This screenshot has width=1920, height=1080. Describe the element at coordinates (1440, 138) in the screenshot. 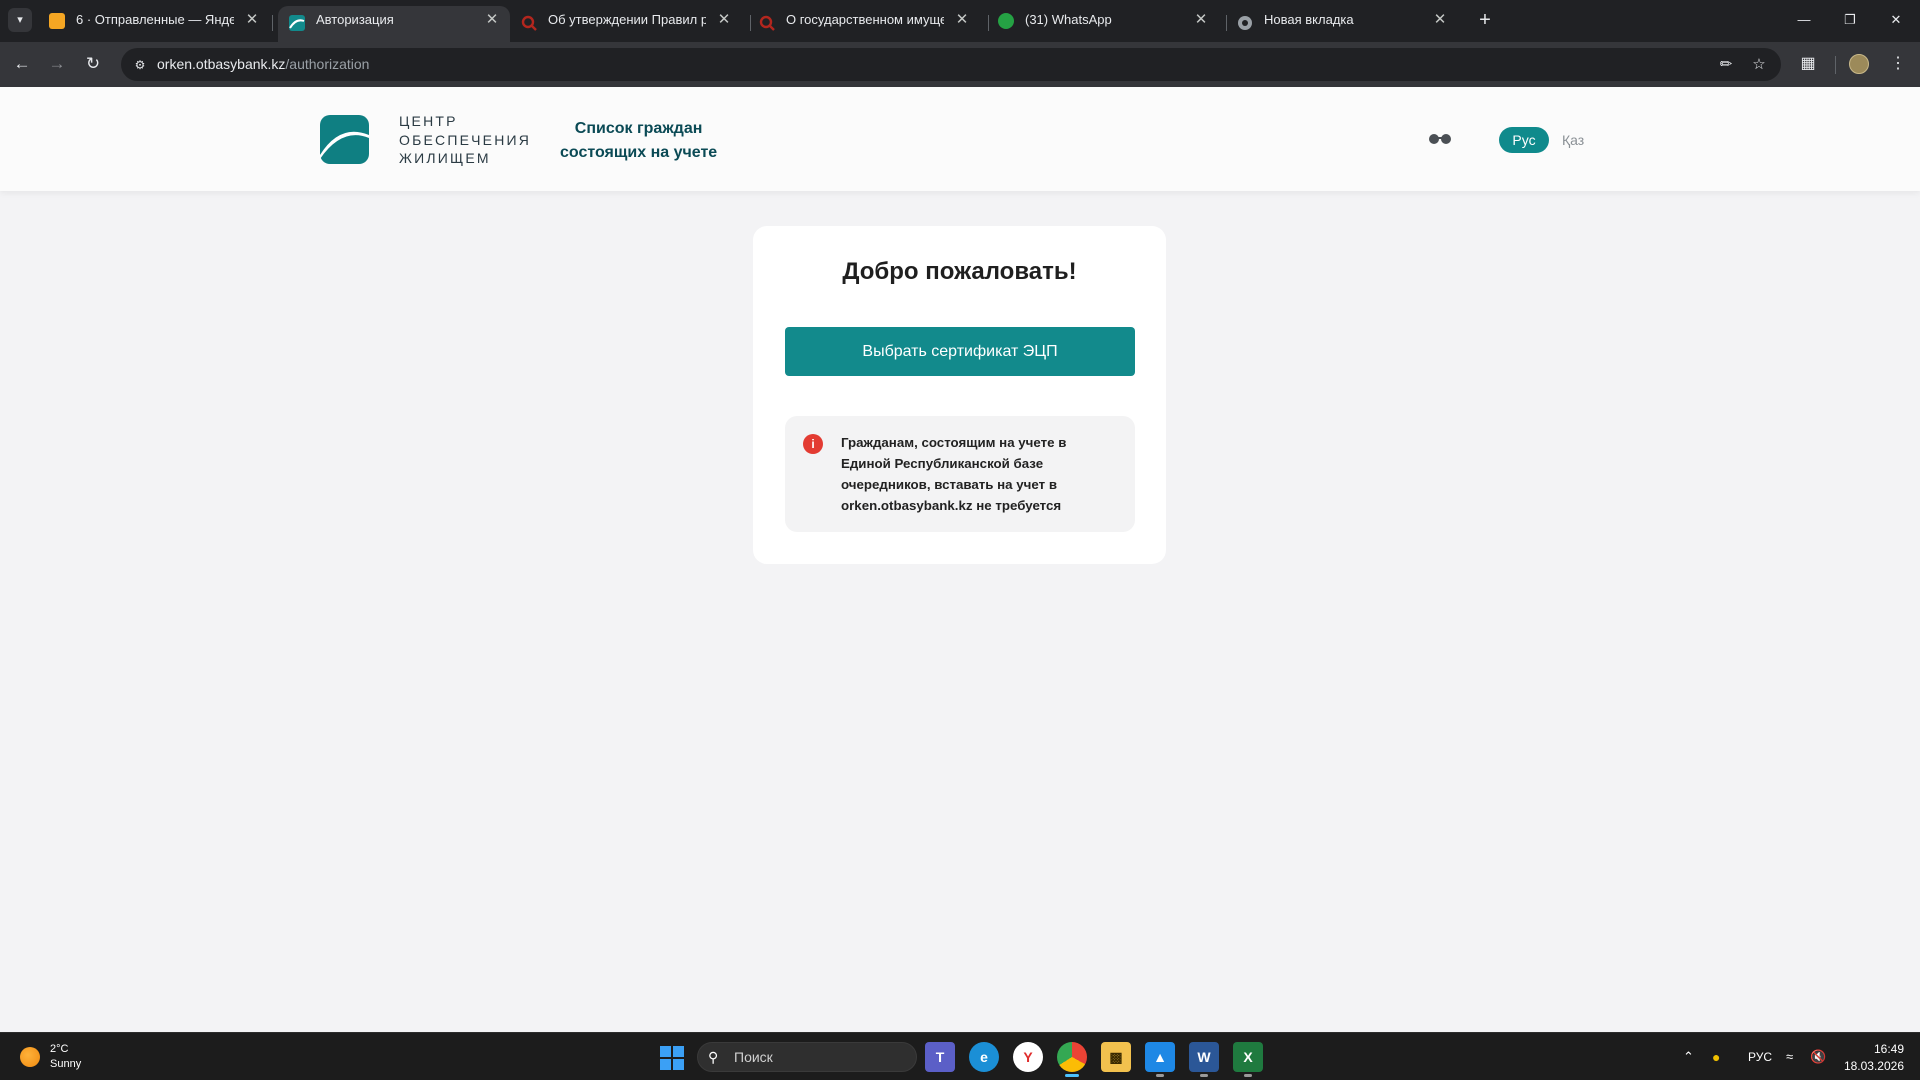

I see `low-vision-glasses-icon` at that location.